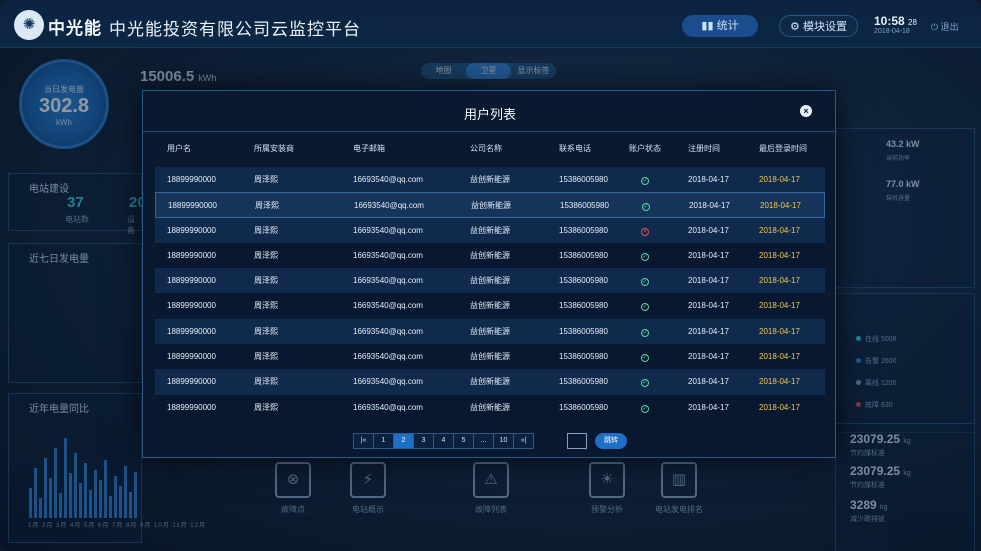 The image size is (981, 551). I want to click on tile-fault-point: ⊗ 故障点, so click(293, 488).